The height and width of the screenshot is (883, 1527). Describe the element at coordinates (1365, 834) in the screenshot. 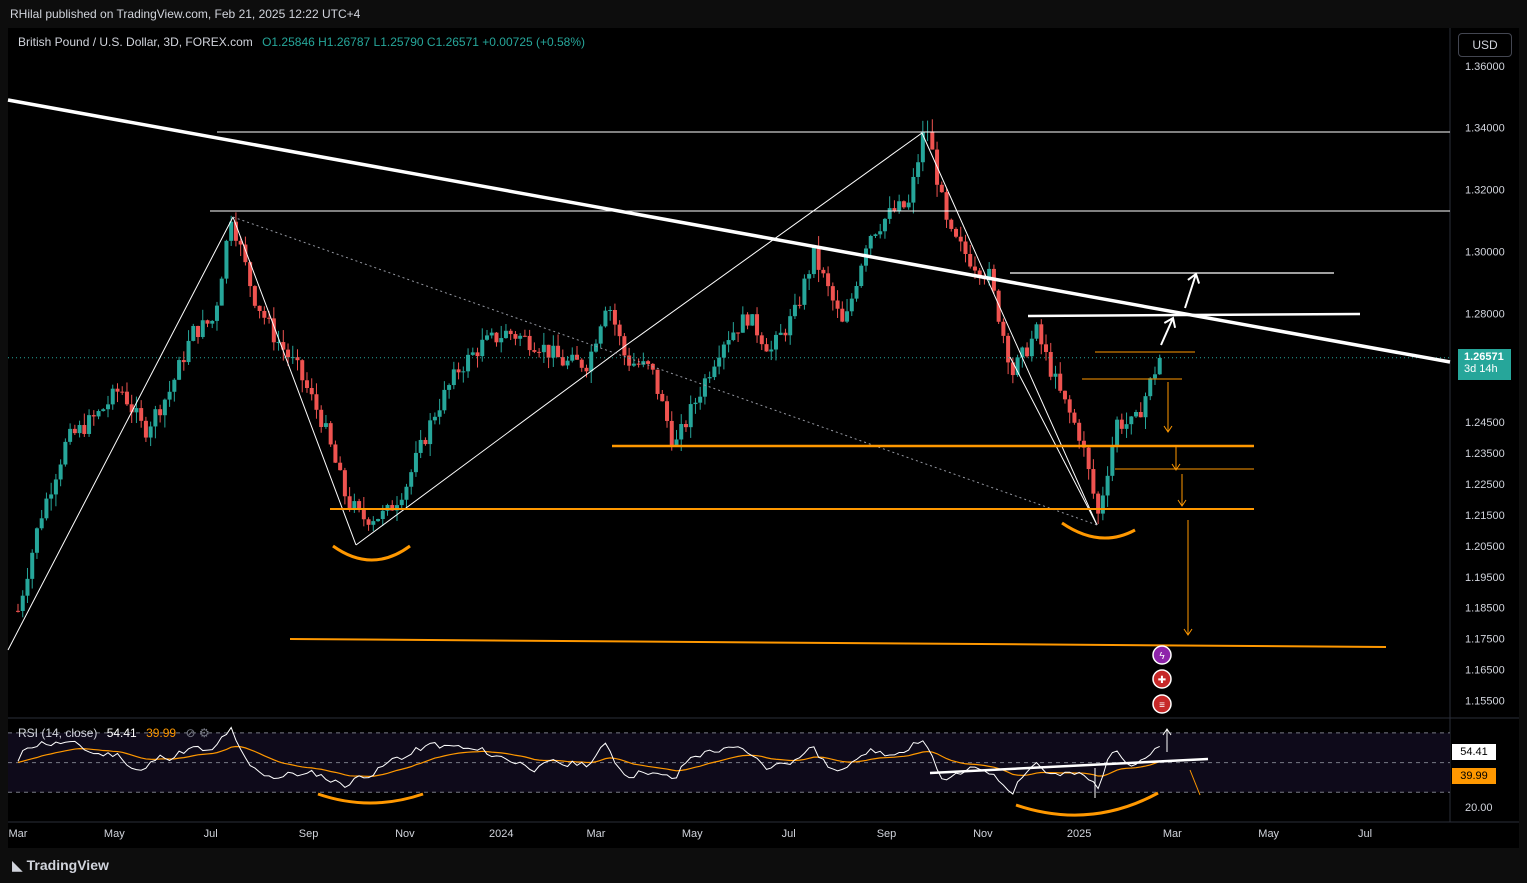

I see `time-tick-label: Jul` at that location.